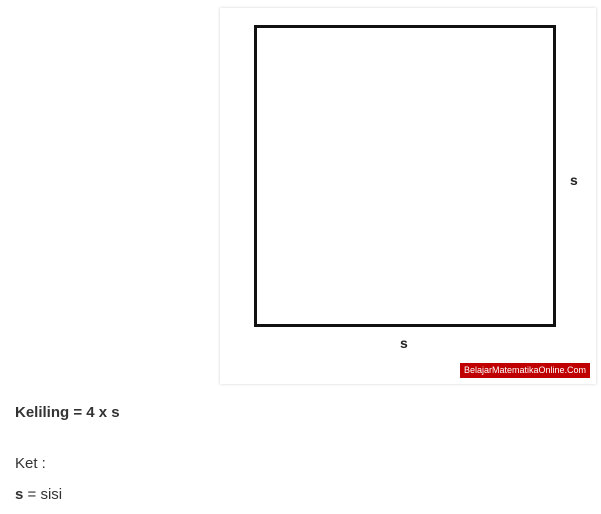 This screenshot has height=514, width=601. What do you see at coordinates (574, 180) in the screenshot?
I see `right-side-label: s` at bounding box center [574, 180].